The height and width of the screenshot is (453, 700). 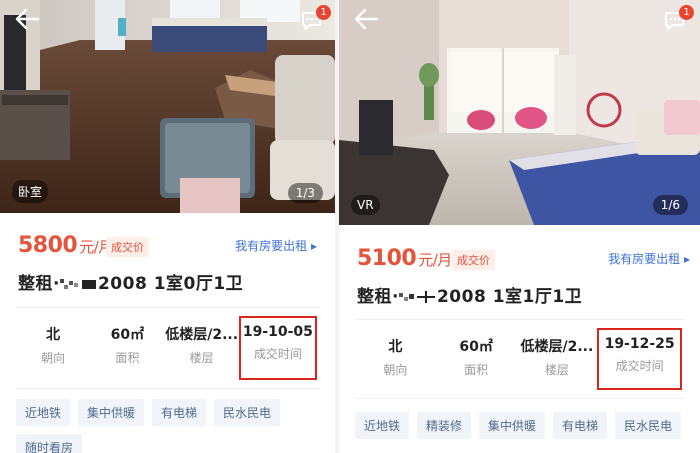 I want to click on feature-tags: 近地铁 精装修 集中供暖 有电梯 民水民电, so click(x=519, y=425).